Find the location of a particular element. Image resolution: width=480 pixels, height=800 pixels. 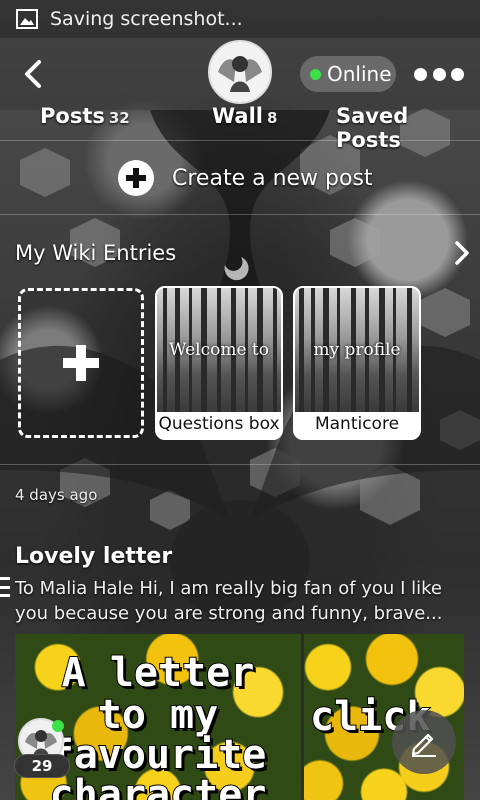

wiki-entry-card: Welcome to Questions box is located at coordinates (219, 363).